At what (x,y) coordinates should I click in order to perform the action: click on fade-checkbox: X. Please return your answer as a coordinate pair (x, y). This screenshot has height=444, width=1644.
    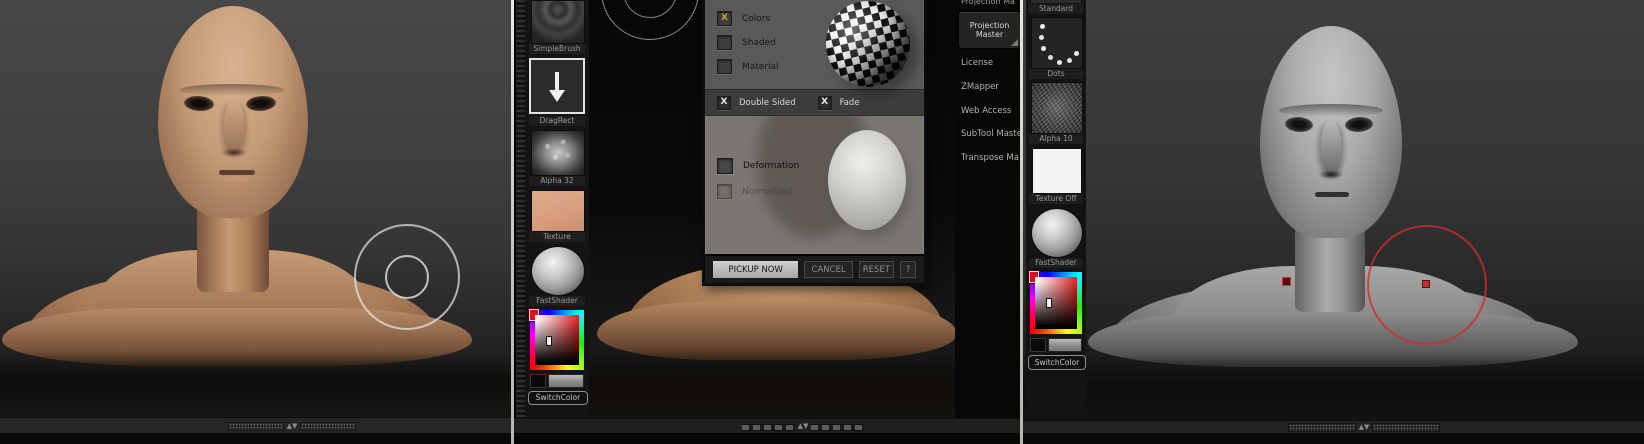
    Looking at the image, I should click on (824, 102).